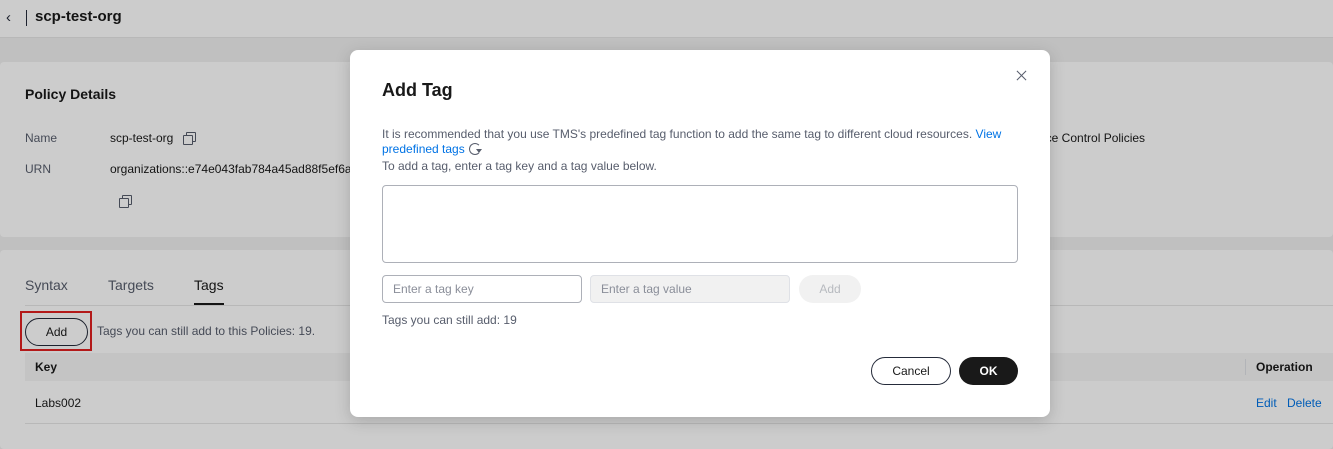 This screenshot has height=449, width=1333. Describe the element at coordinates (482, 289) in the screenshot. I see `tag-key-input` at that location.